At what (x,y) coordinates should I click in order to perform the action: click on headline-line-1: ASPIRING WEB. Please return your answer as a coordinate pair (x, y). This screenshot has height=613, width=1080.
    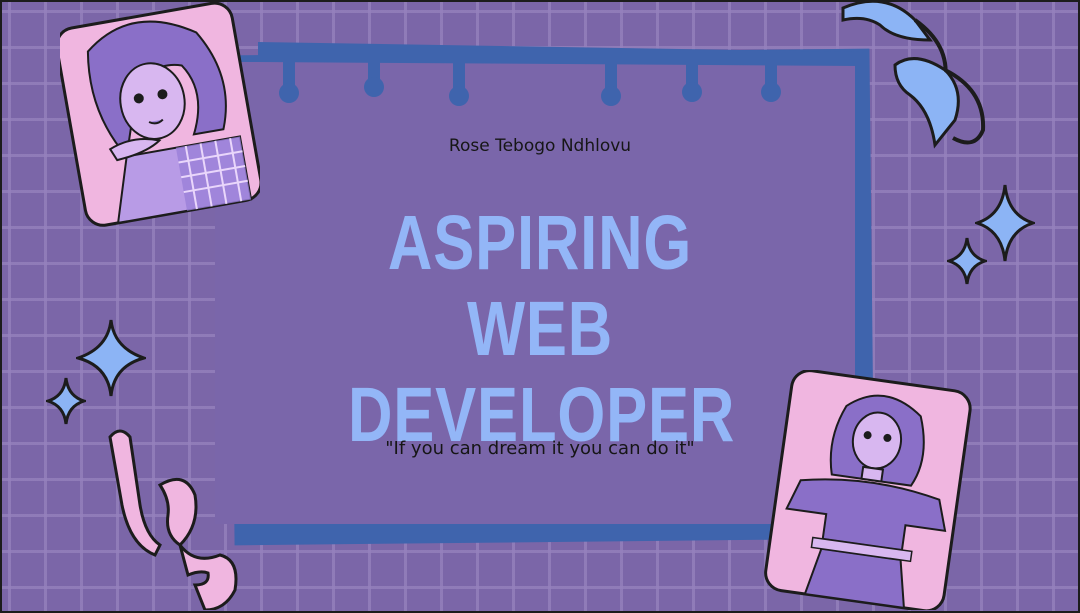
    Looking at the image, I should click on (540, 286).